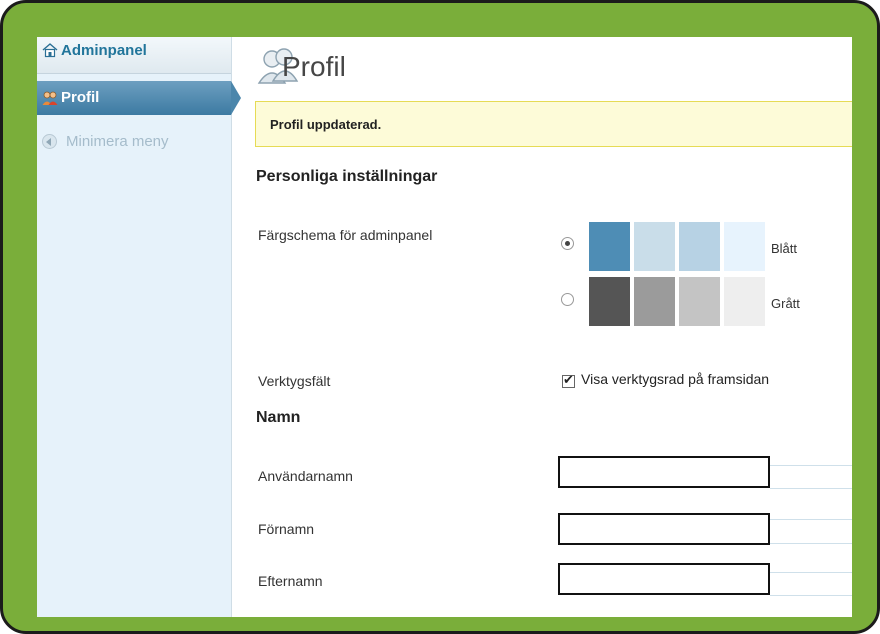 The width and height of the screenshot is (880, 634). I want to click on lastname-input, so click(664, 579).